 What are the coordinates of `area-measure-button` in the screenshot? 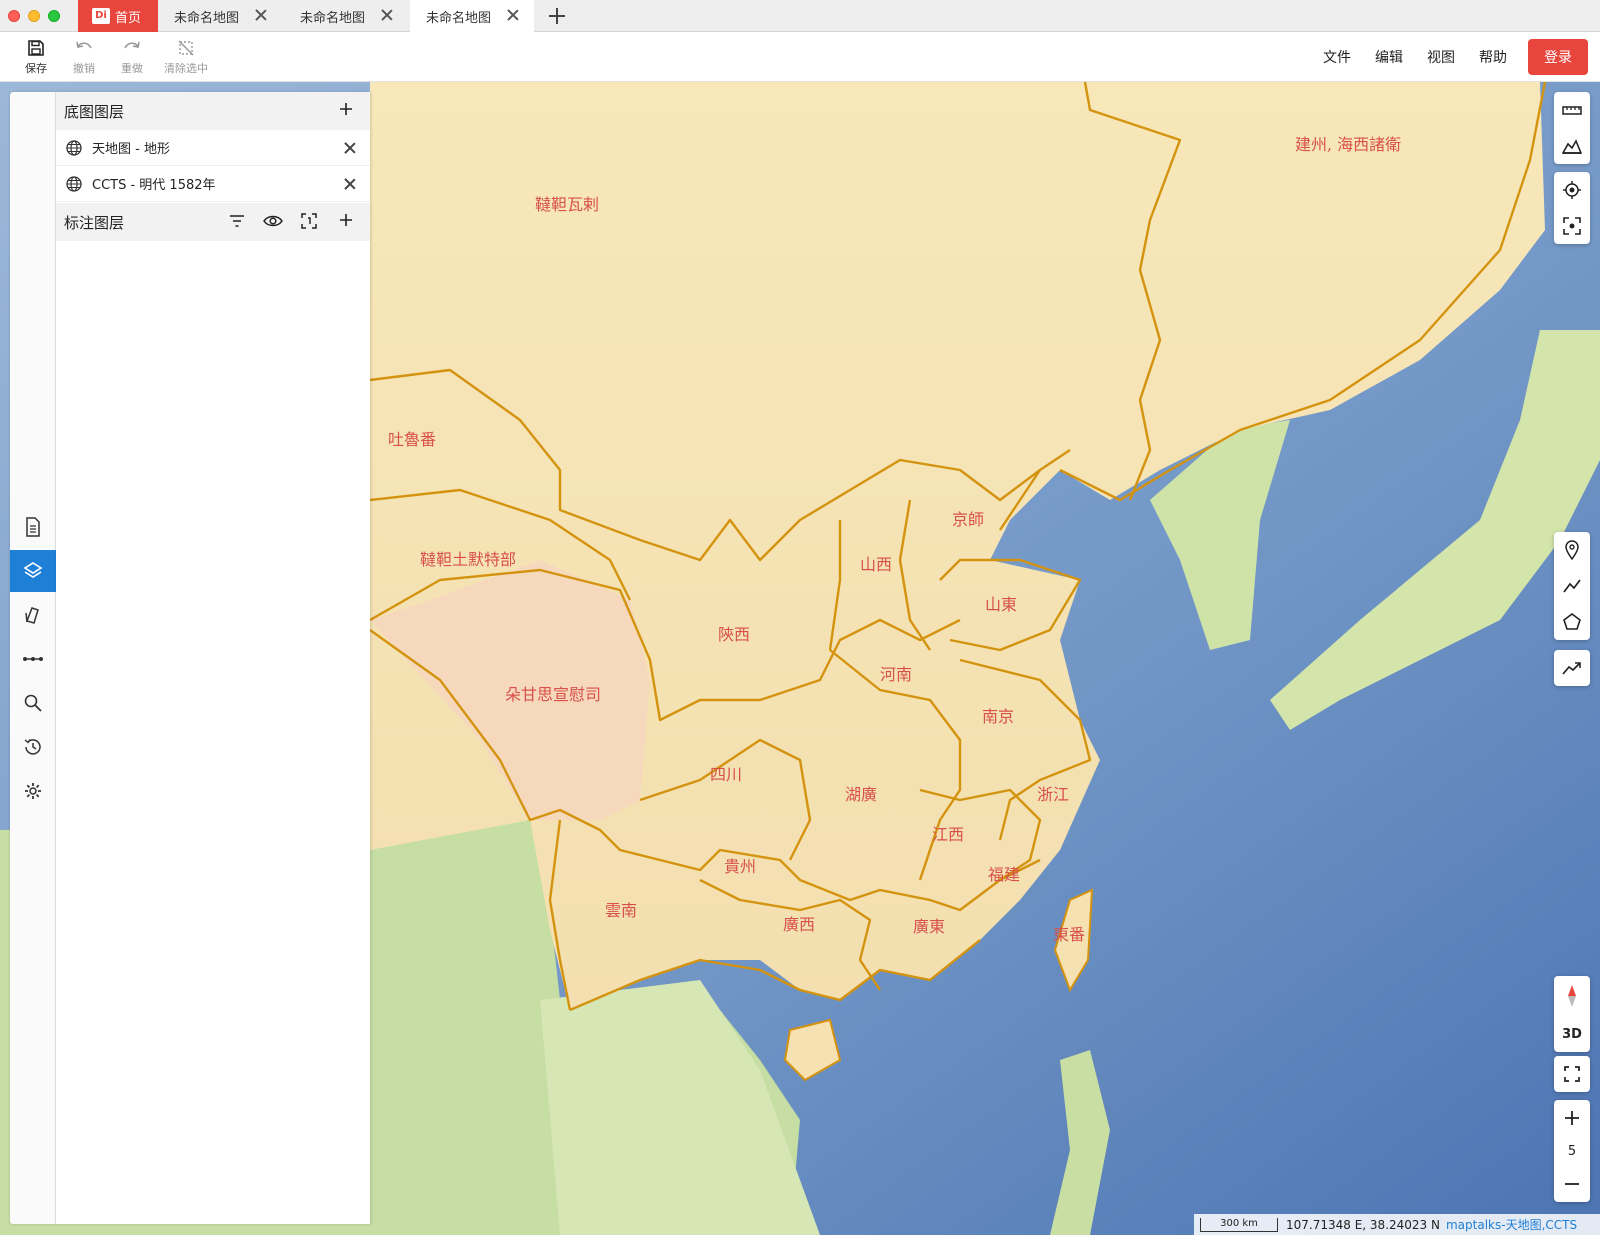 It's located at (1572, 146).